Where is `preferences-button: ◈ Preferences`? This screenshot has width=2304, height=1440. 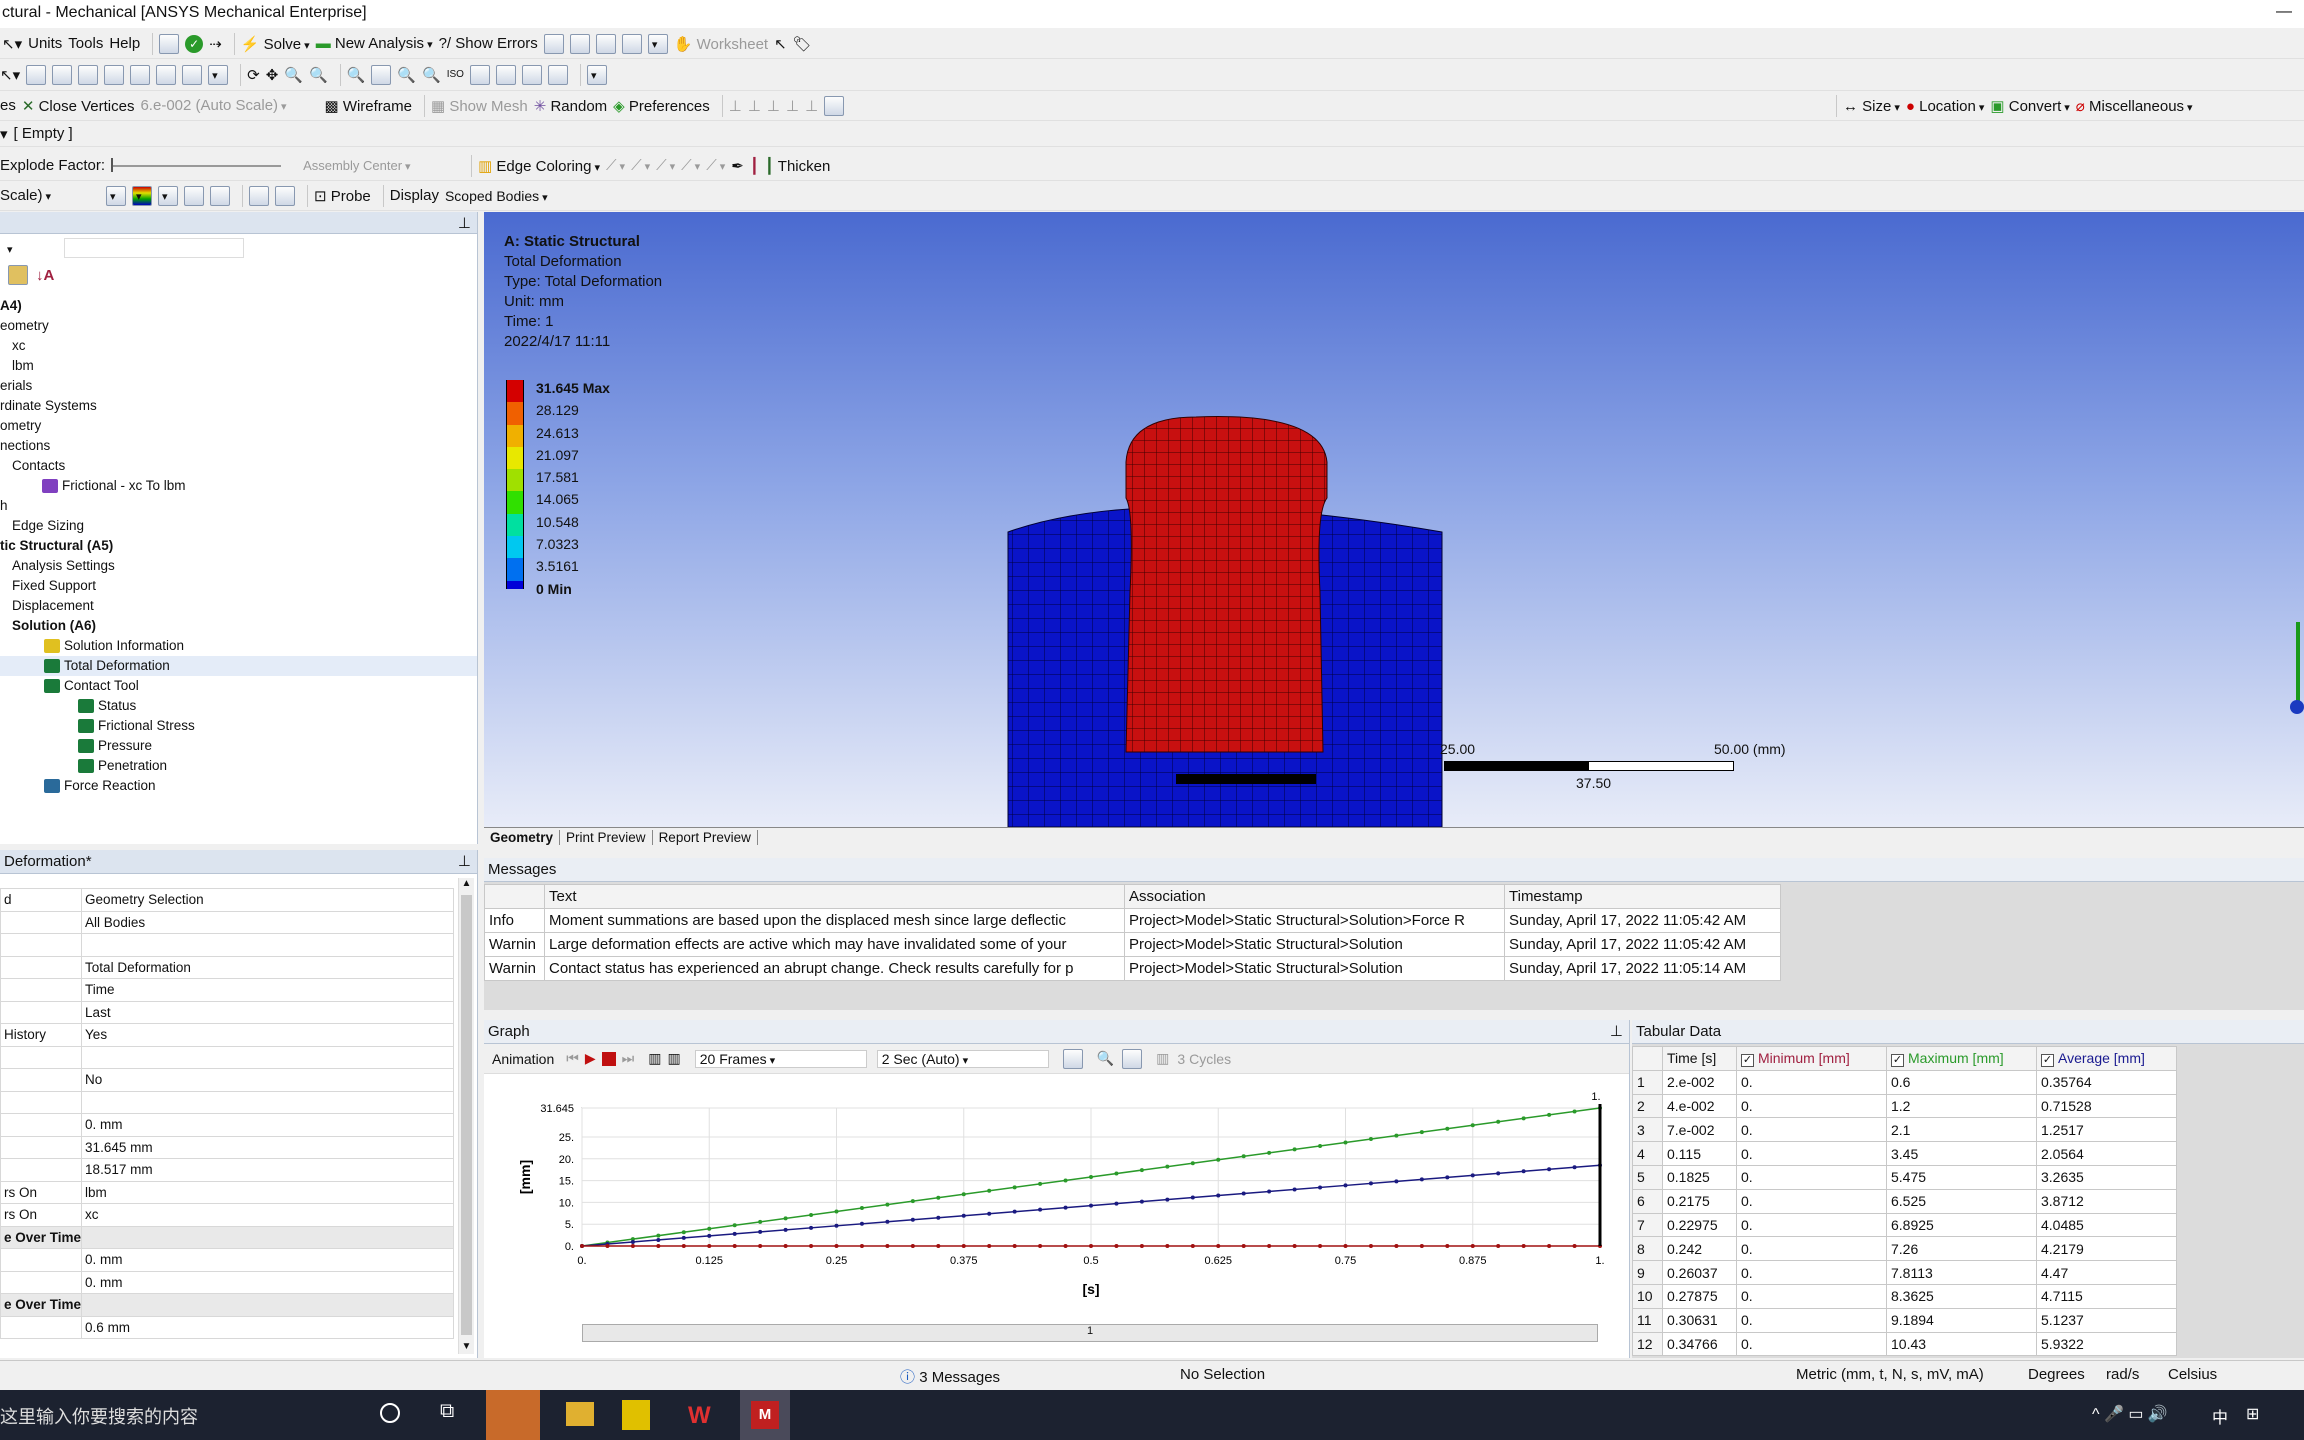
preferences-button: ◈ Preferences is located at coordinates (661, 106).